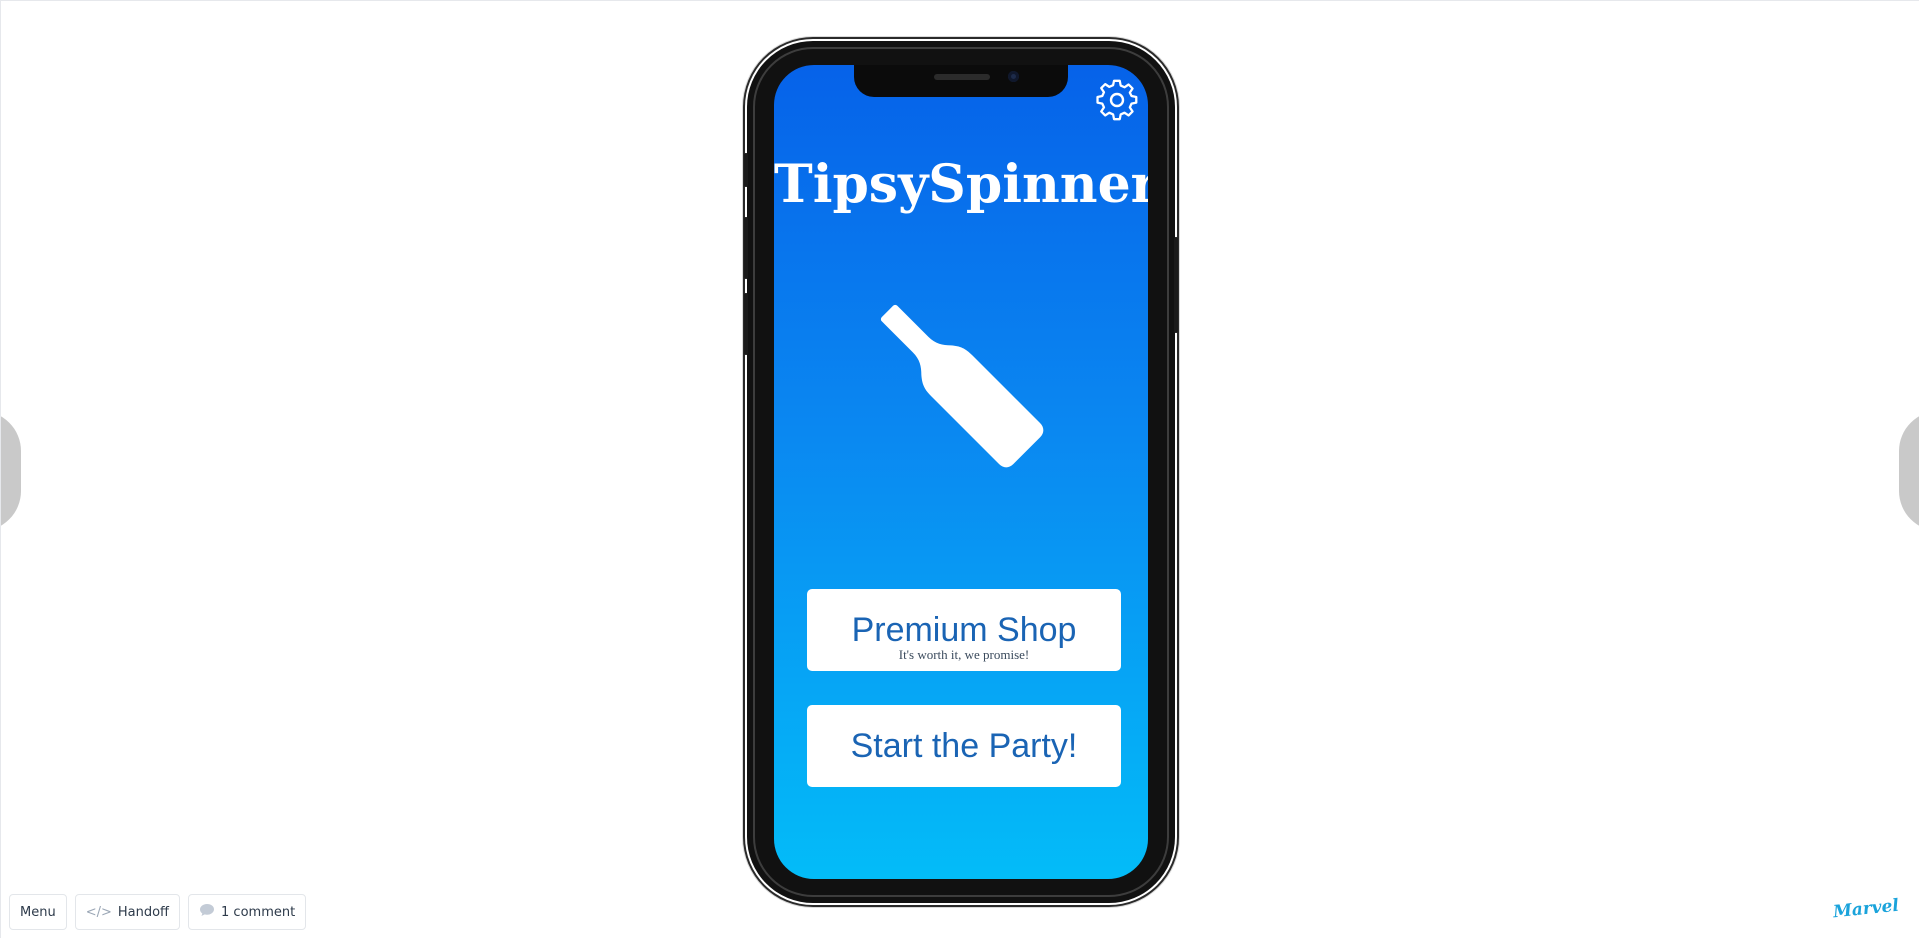 Image resolution: width=1919 pixels, height=938 pixels. What do you see at coordinates (961, 81) in the screenshot?
I see `phone-notch` at bounding box center [961, 81].